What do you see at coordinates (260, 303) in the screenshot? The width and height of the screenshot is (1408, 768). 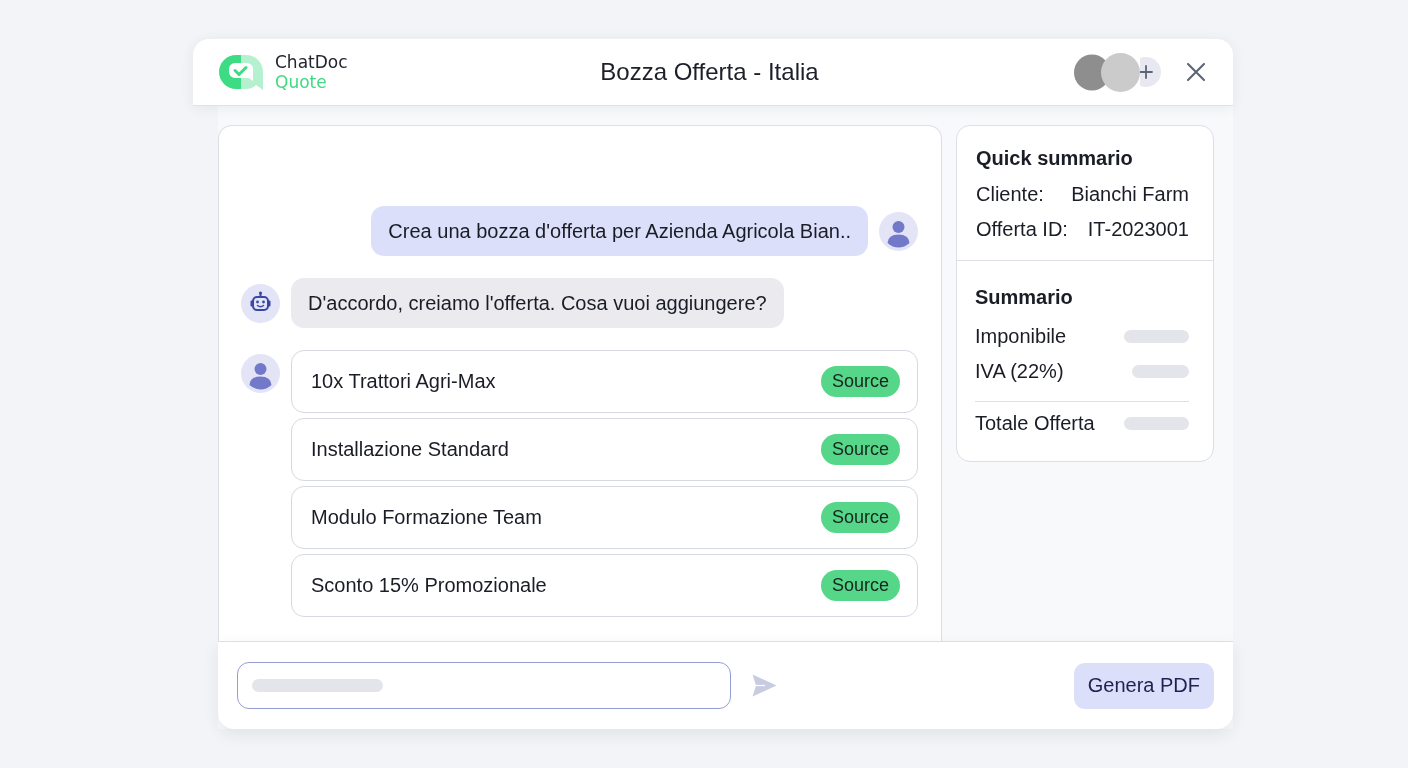 I see `robot-avatar-icon` at bounding box center [260, 303].